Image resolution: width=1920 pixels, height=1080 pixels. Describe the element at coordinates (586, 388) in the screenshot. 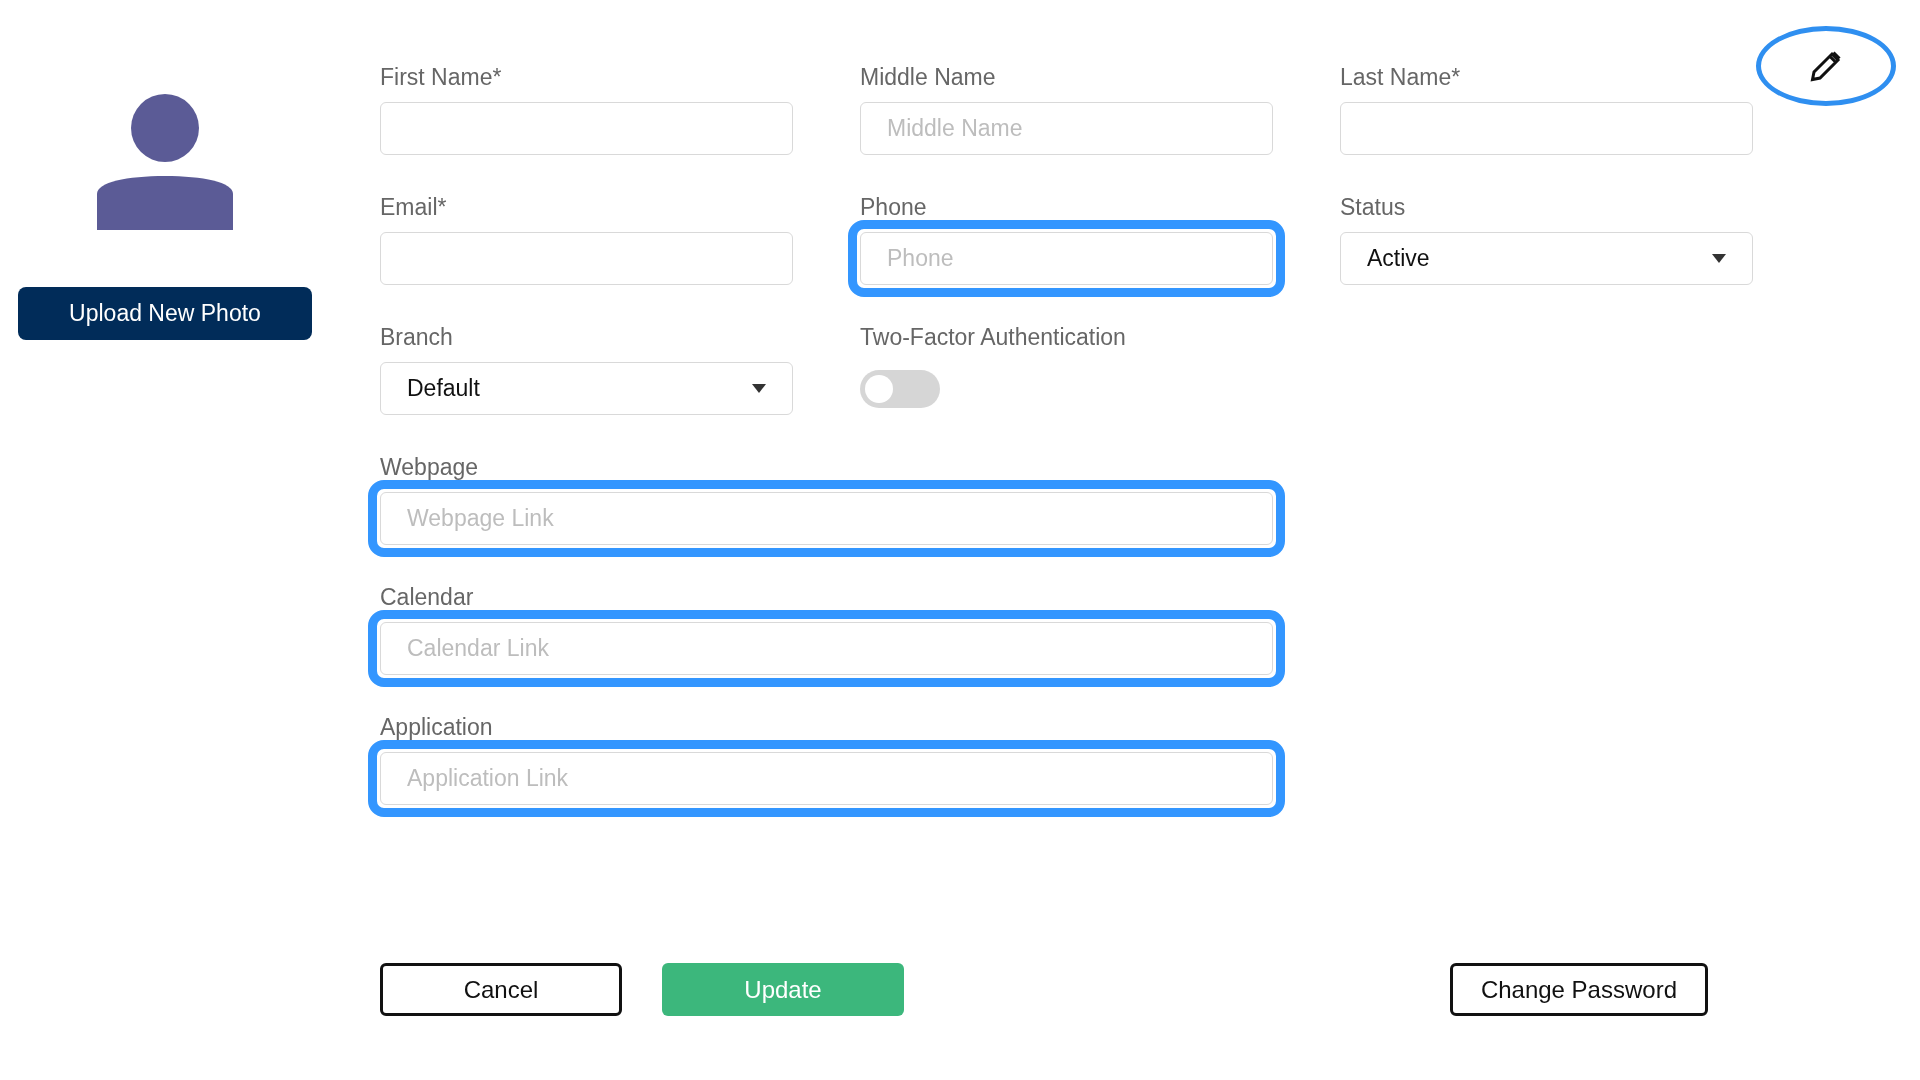

I see `select-field: Default` at that location.